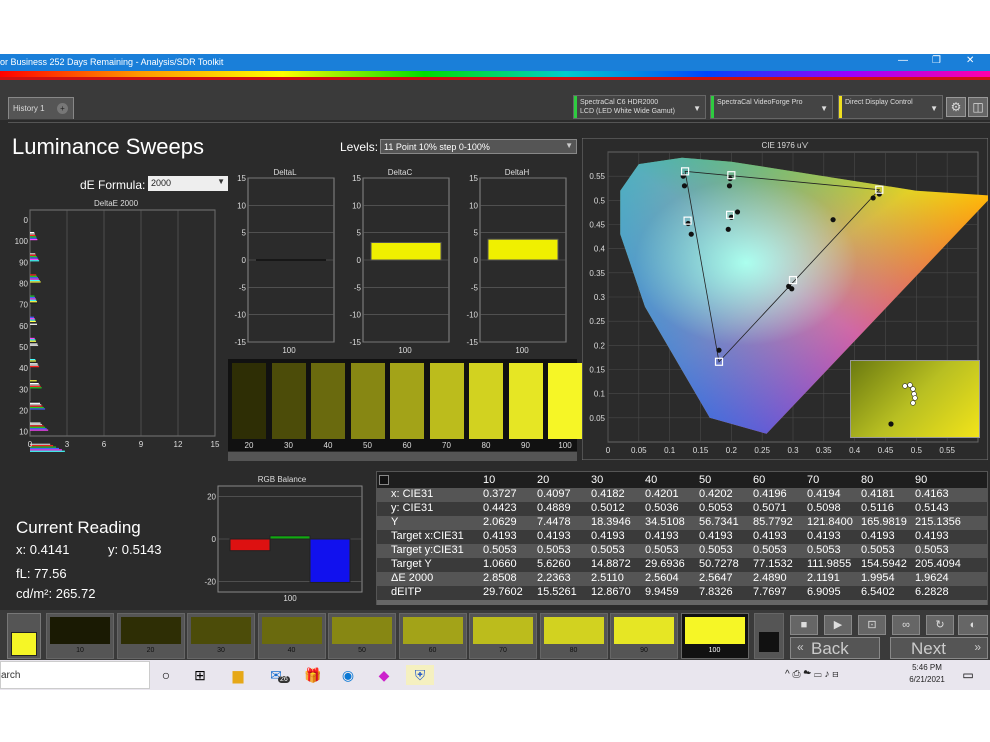  What do you see at coordinates (486, 445) in the screenshot?
I see `swatch-label: 80` at bounding box center [486, 445].